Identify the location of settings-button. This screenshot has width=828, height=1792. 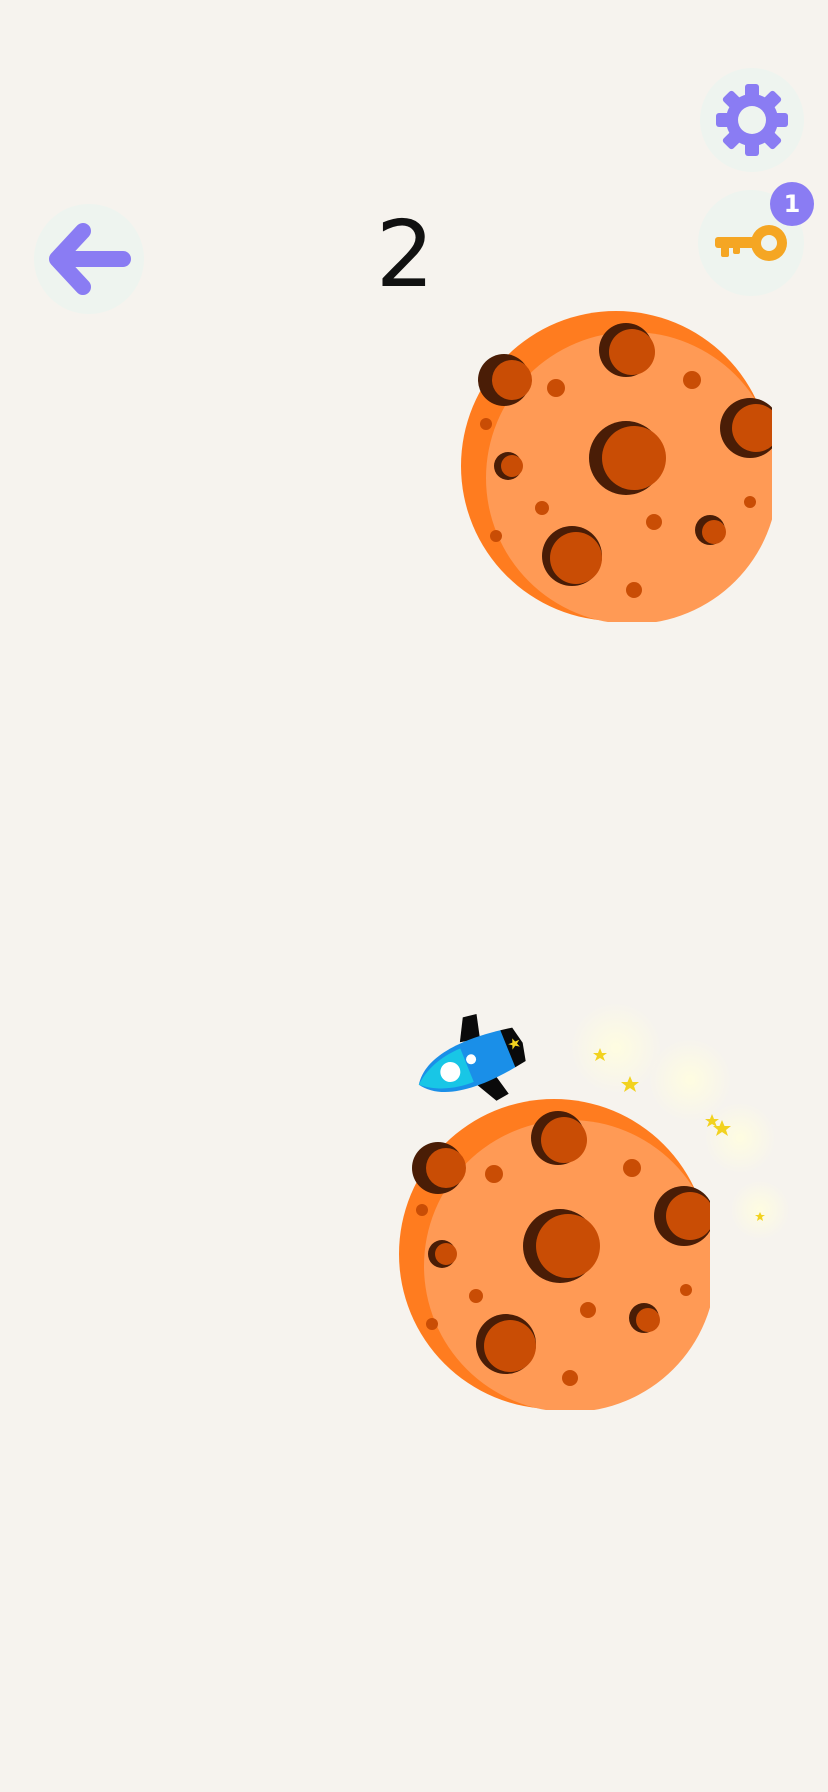
(752, 120).